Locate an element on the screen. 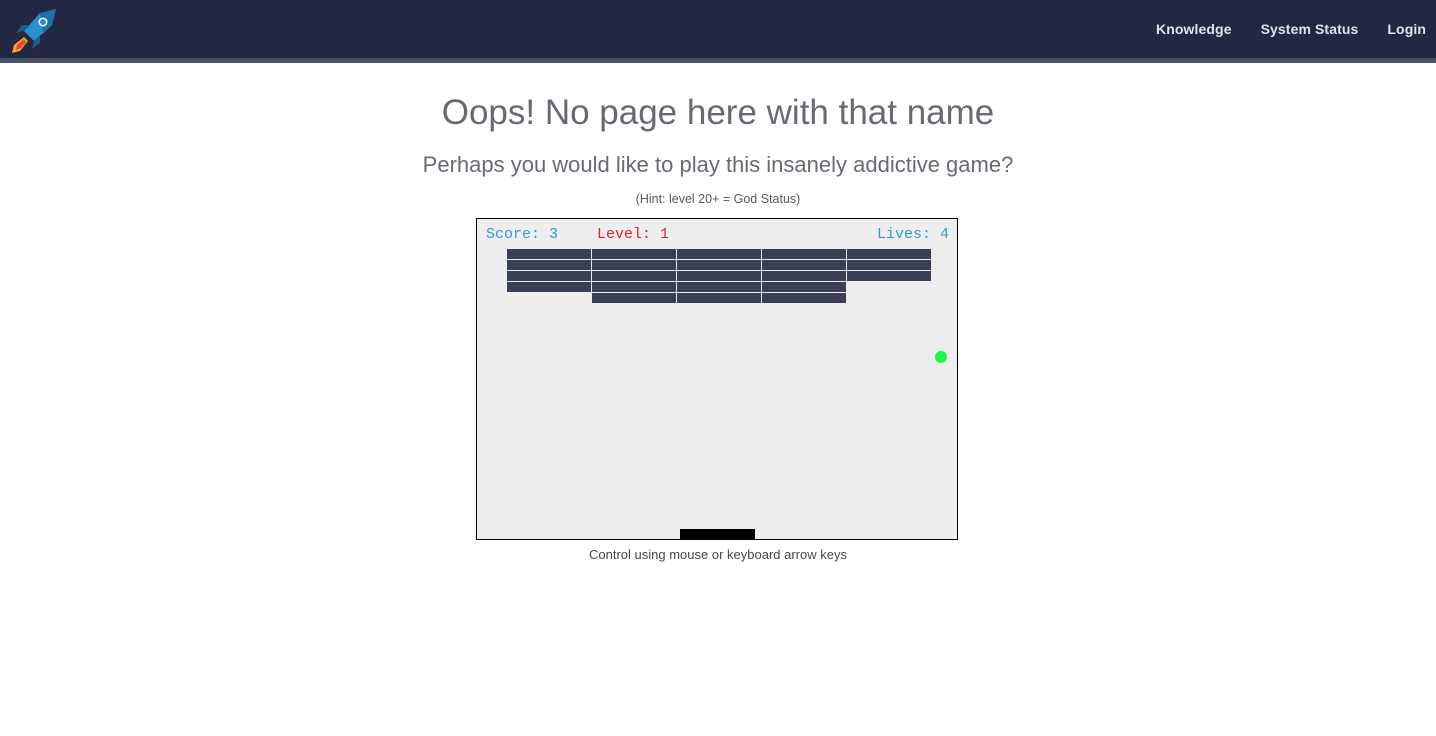 Image resolution: width=1436 pixels, height=736 pixels. nav-knowledge-link: Knowledge is located at coordinates (1194, 29).